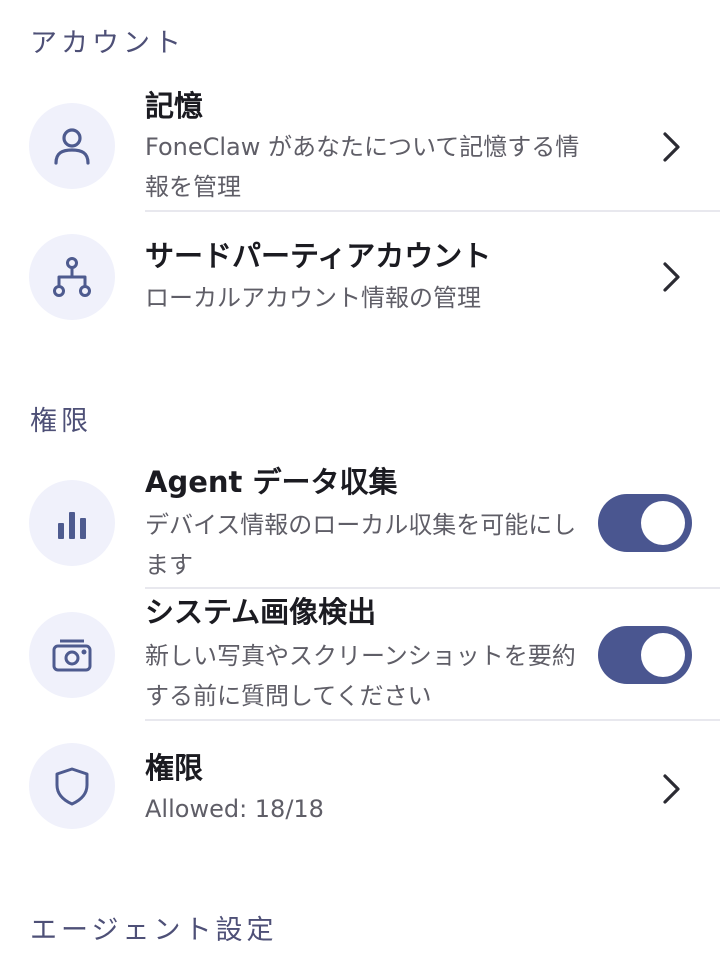 The image size is (720, 960). I want to click on camera-icon, so click(72, 655).